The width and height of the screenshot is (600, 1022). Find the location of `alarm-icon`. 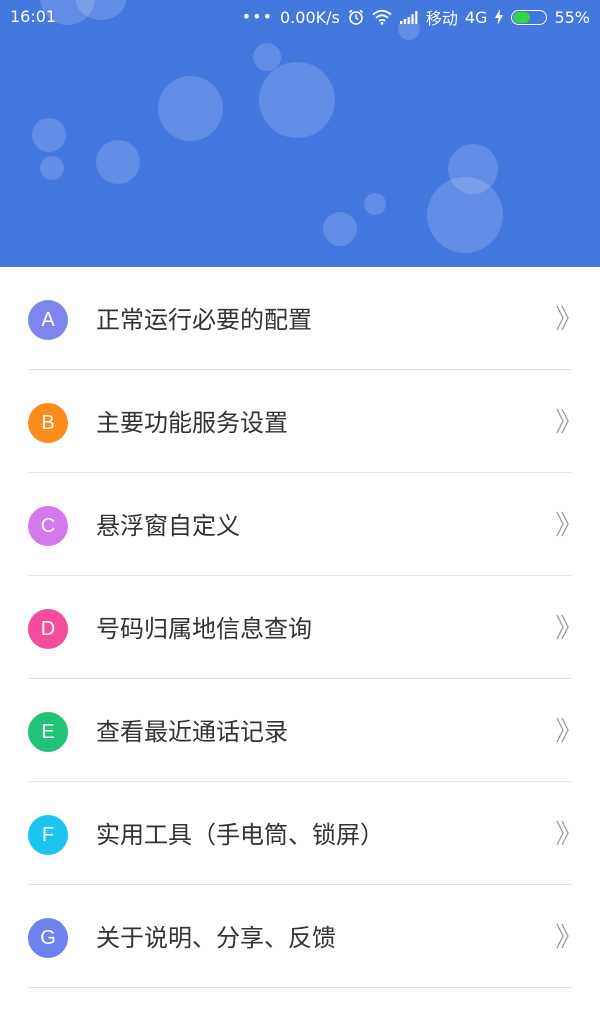

alarm-icon is located at coordinates (356, 17).